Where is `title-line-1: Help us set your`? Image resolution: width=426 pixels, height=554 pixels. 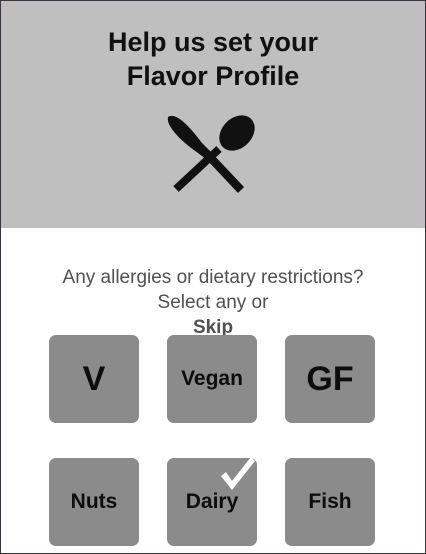 title-line-1: Help us set your is located at coordinates (213, 42).